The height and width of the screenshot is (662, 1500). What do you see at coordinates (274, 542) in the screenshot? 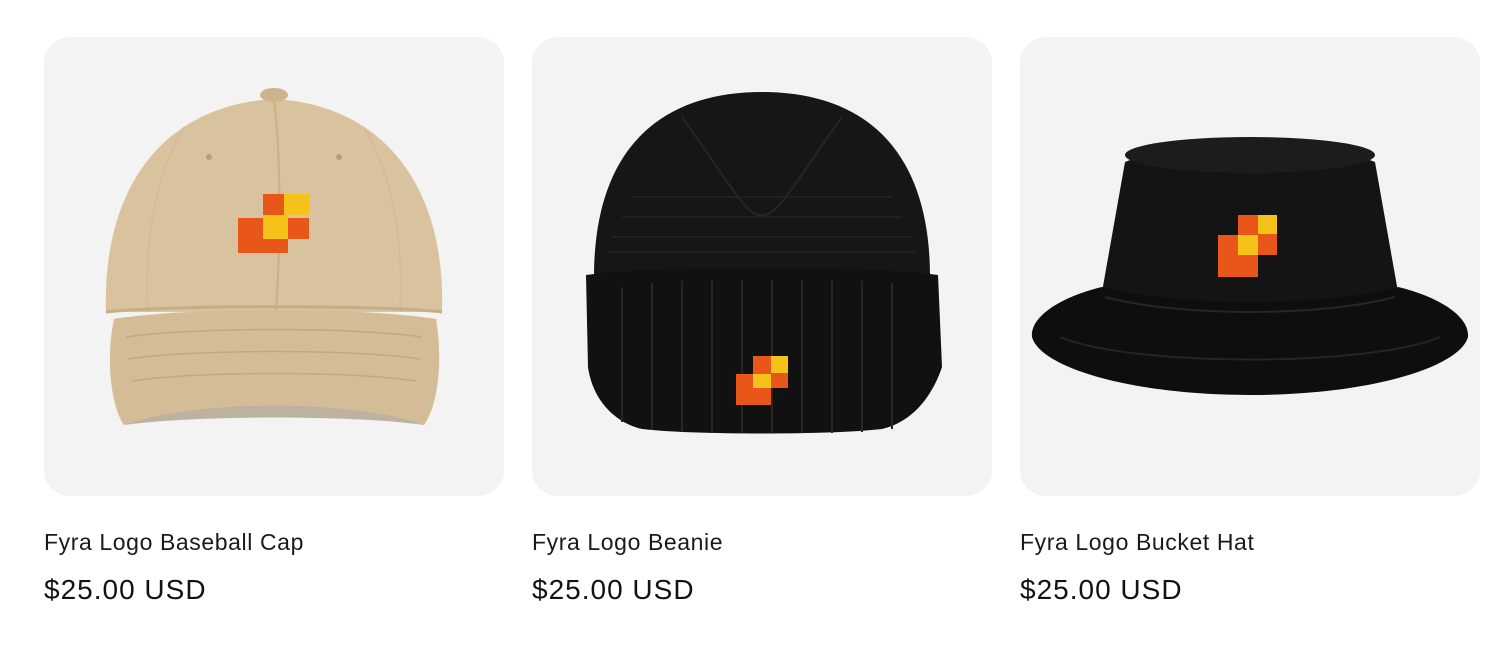
I see `product-title: Fyra Logo Baseball Cap` at bounding box center [274, 542].